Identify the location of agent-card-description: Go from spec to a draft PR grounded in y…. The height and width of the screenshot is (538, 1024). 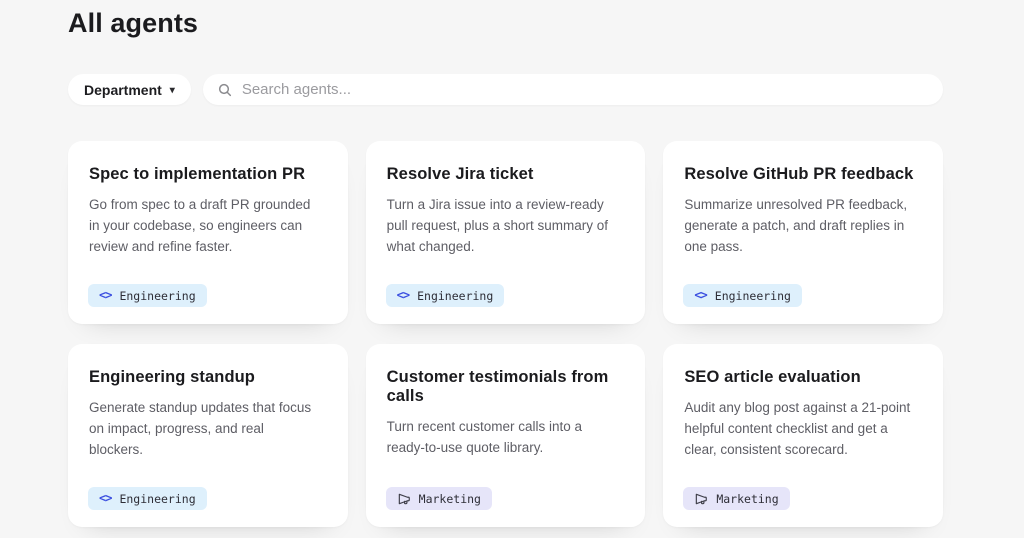
(200, 225).